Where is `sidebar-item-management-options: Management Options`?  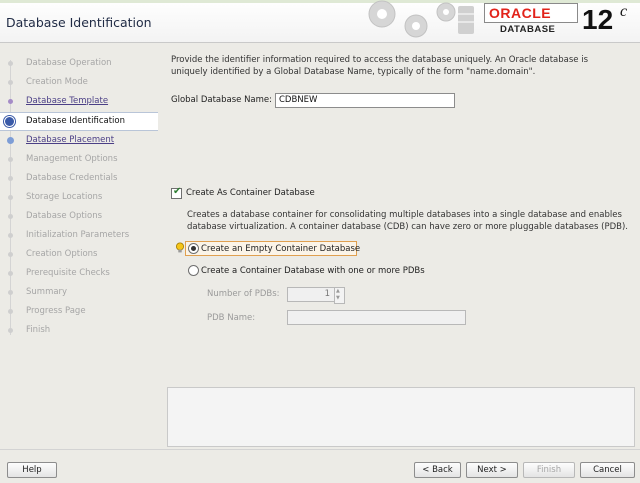 sidebar-item-management-options: Management Options is located at coordinates (79, 159).